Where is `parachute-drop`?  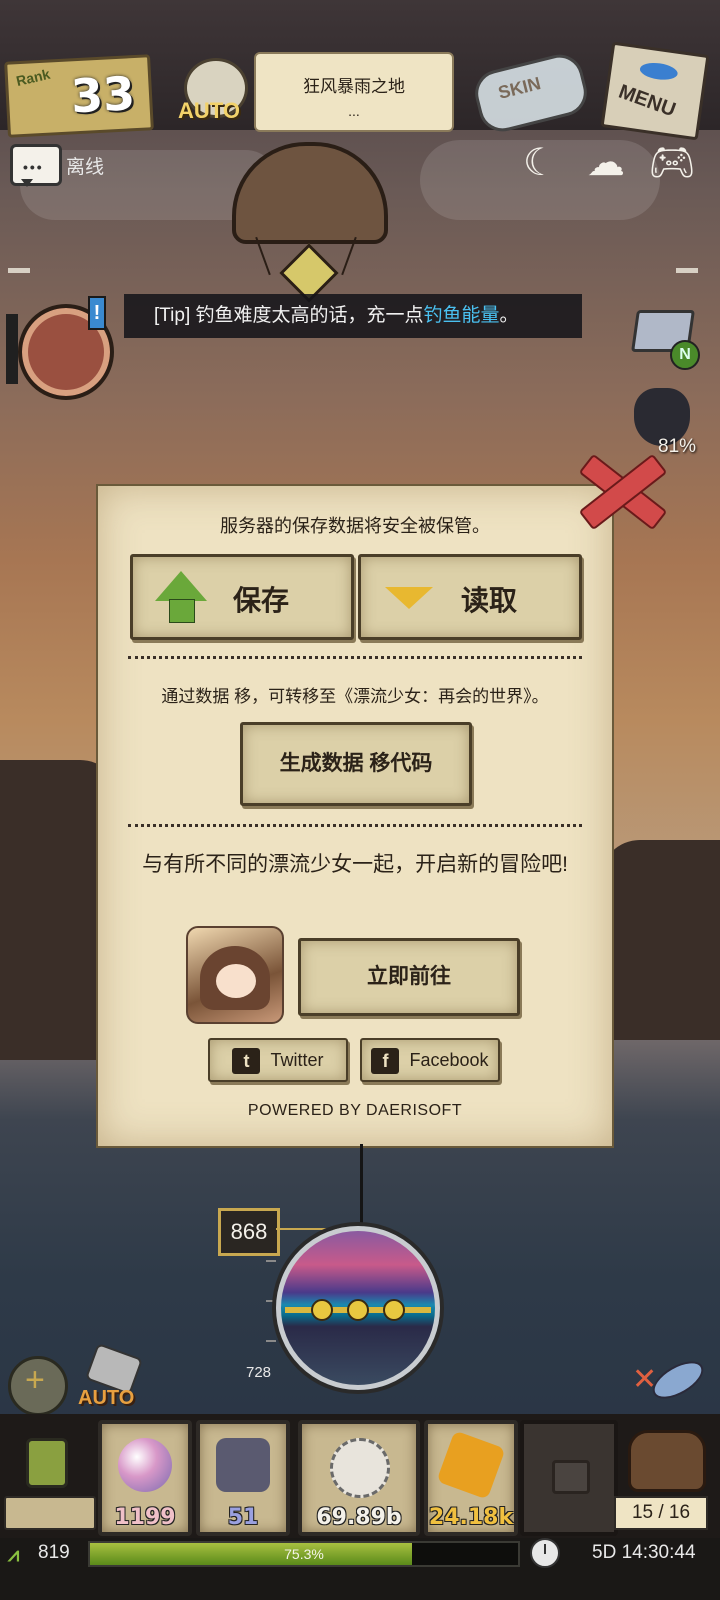 parachute-drop is located at coordinates (310, 222).